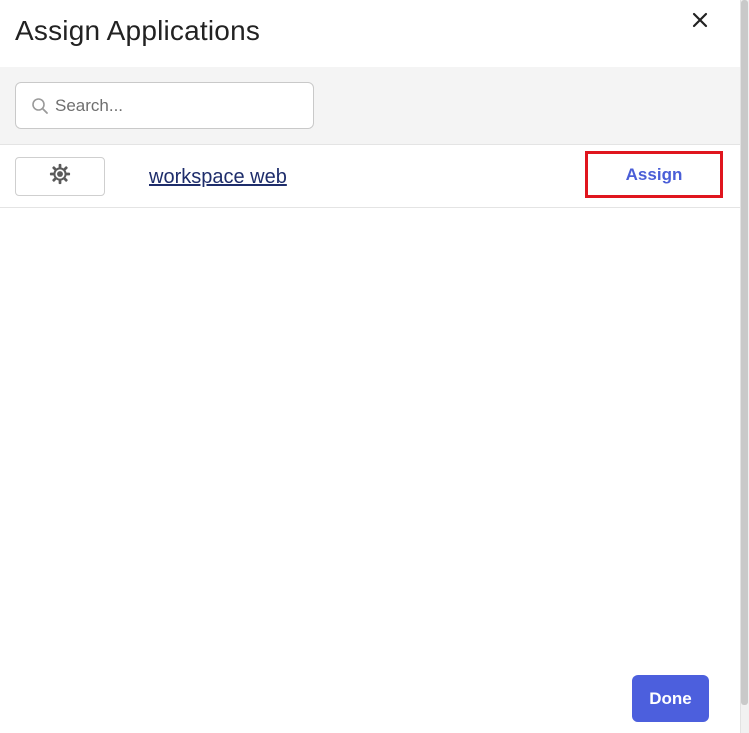  What do you see at coordinates (370, 106) in the screenshot?
I see `search-toolbar` at bounding box center [370, 106].